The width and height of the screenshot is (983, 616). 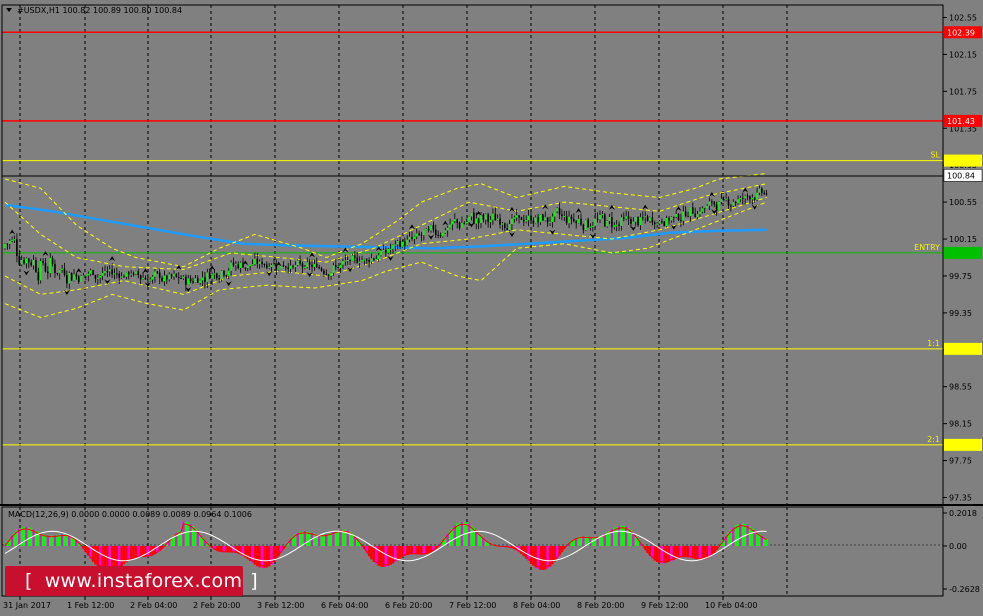 I want to click on time-tick-label: 31 Jan 2017, so click(x=27, y=605).